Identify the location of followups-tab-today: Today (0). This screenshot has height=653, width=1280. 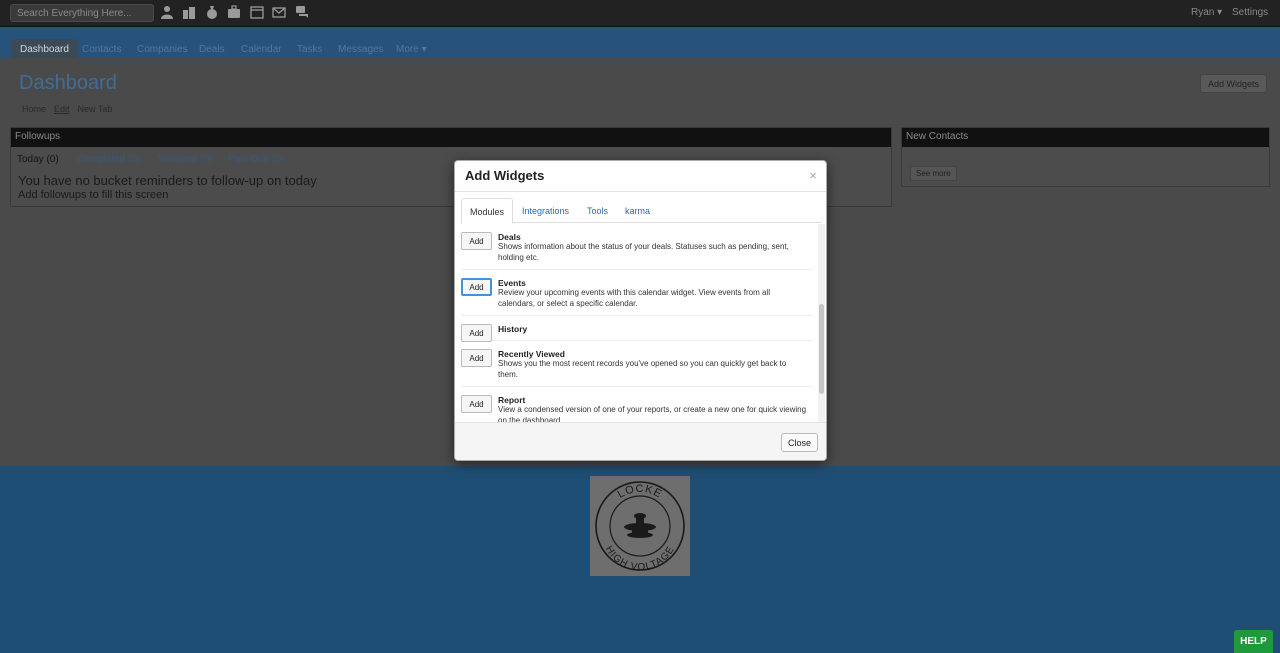
(38, 159).